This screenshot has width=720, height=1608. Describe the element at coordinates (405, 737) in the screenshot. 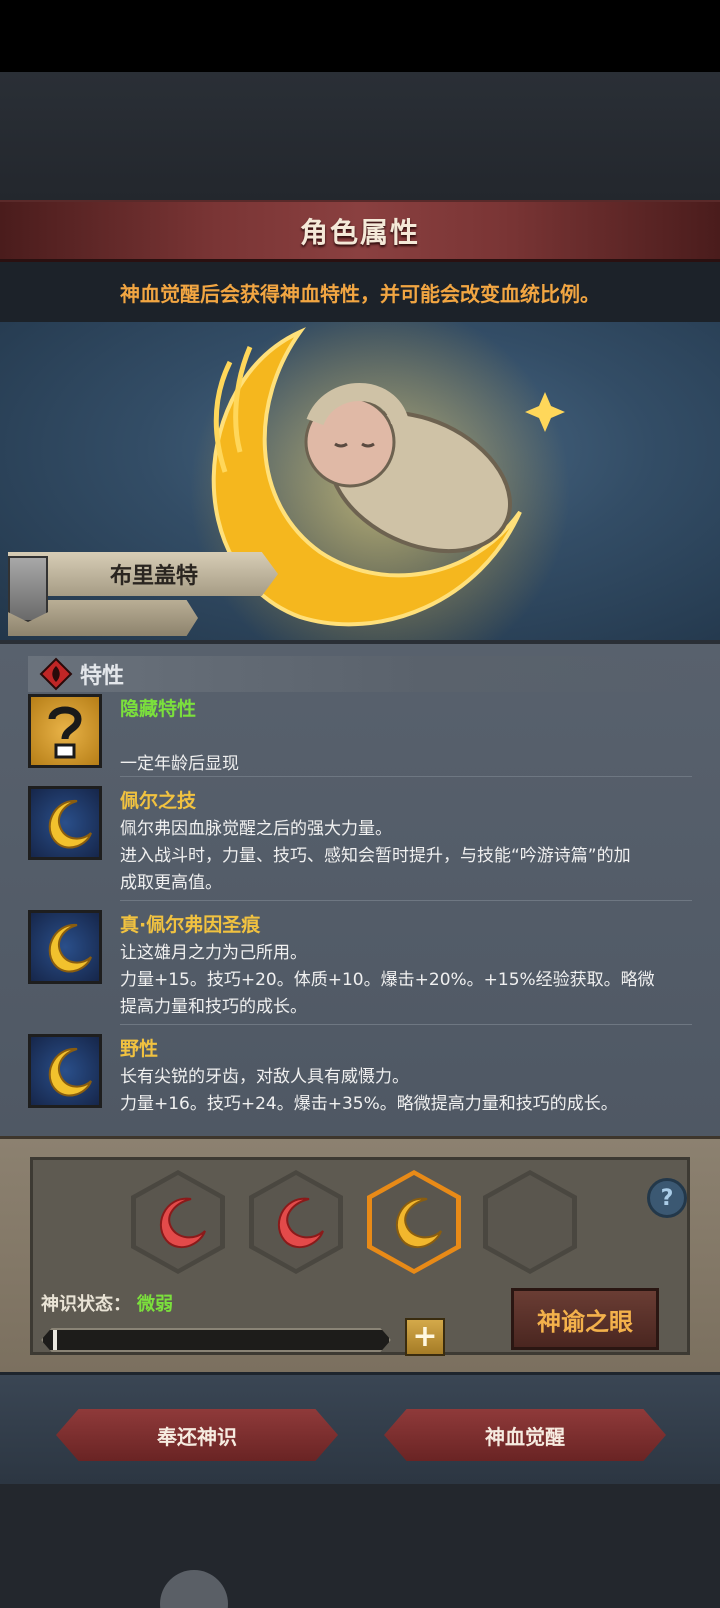

I see `trait-desc-line` at that location.